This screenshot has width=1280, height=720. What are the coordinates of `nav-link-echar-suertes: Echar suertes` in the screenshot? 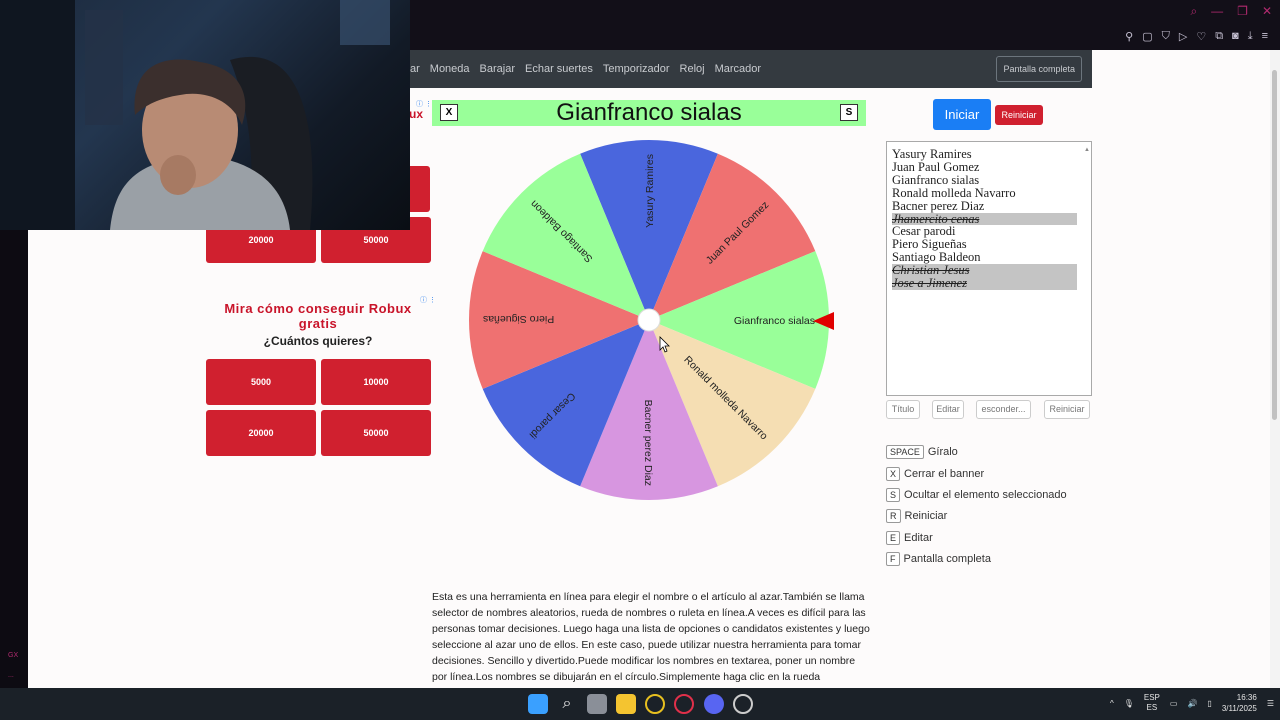 It's located at (559, 69).